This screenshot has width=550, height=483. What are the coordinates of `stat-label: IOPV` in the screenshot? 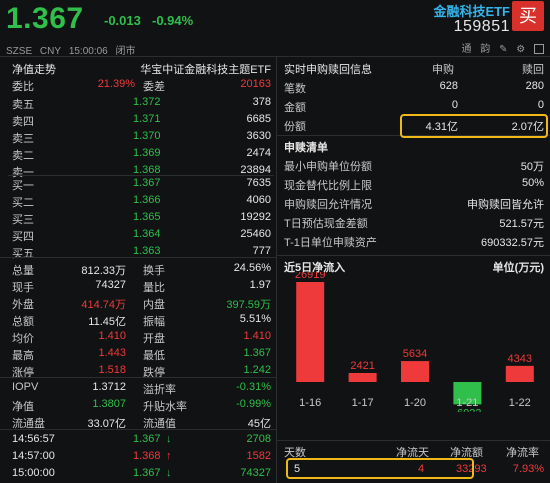 It's located at (25, 387).